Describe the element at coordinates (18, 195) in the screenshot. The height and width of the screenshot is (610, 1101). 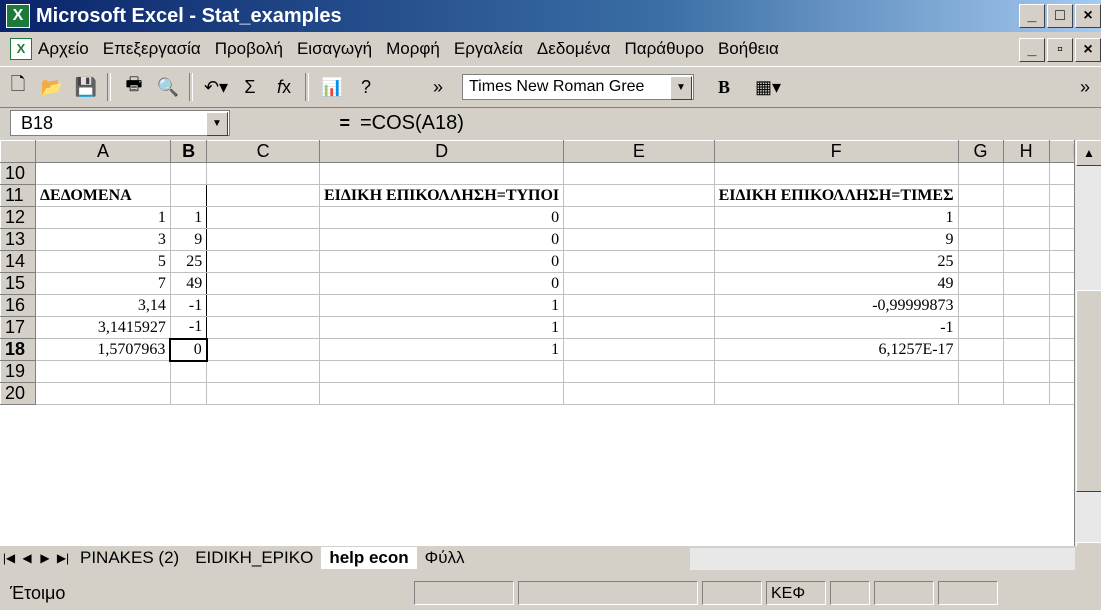
I see `row-header: 11` at that location.